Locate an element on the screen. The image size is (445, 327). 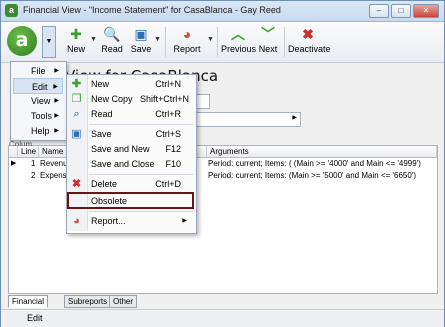
maximize-button: □ is located at coordinates (401, 11).